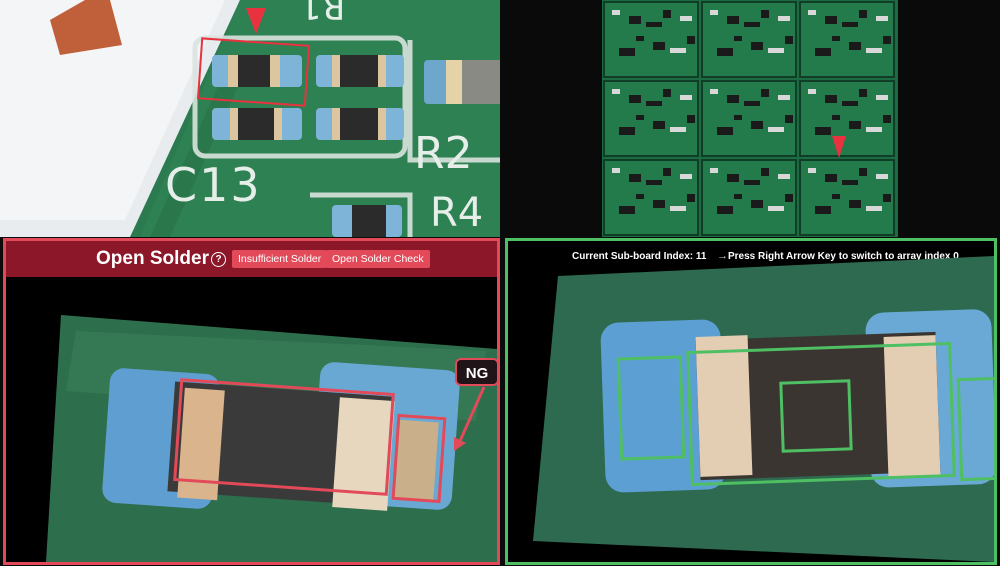  What do you see at coordinates (323, 13) in the screenshot?
I see `silkscreen-label-r1: R1` at bounding box center [323, 13].